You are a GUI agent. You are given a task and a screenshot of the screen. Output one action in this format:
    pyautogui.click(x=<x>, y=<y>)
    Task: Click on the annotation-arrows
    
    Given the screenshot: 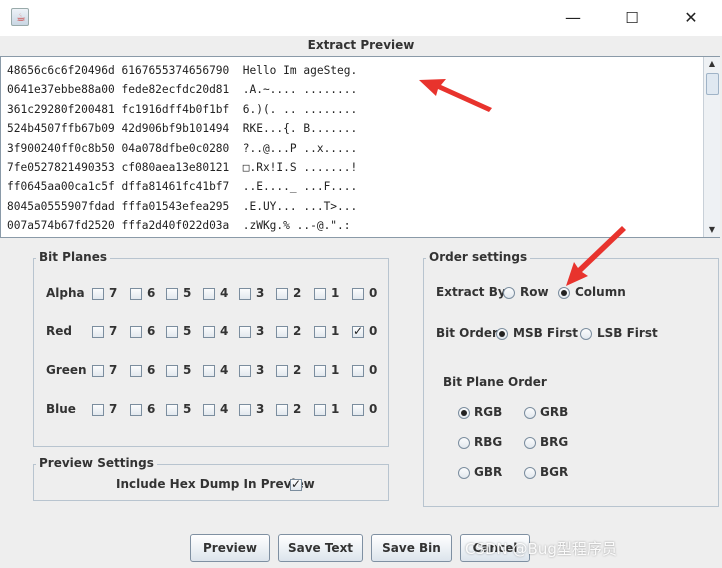 What is the action you would take?
    pyautogui.click(x=522, y=182)
    